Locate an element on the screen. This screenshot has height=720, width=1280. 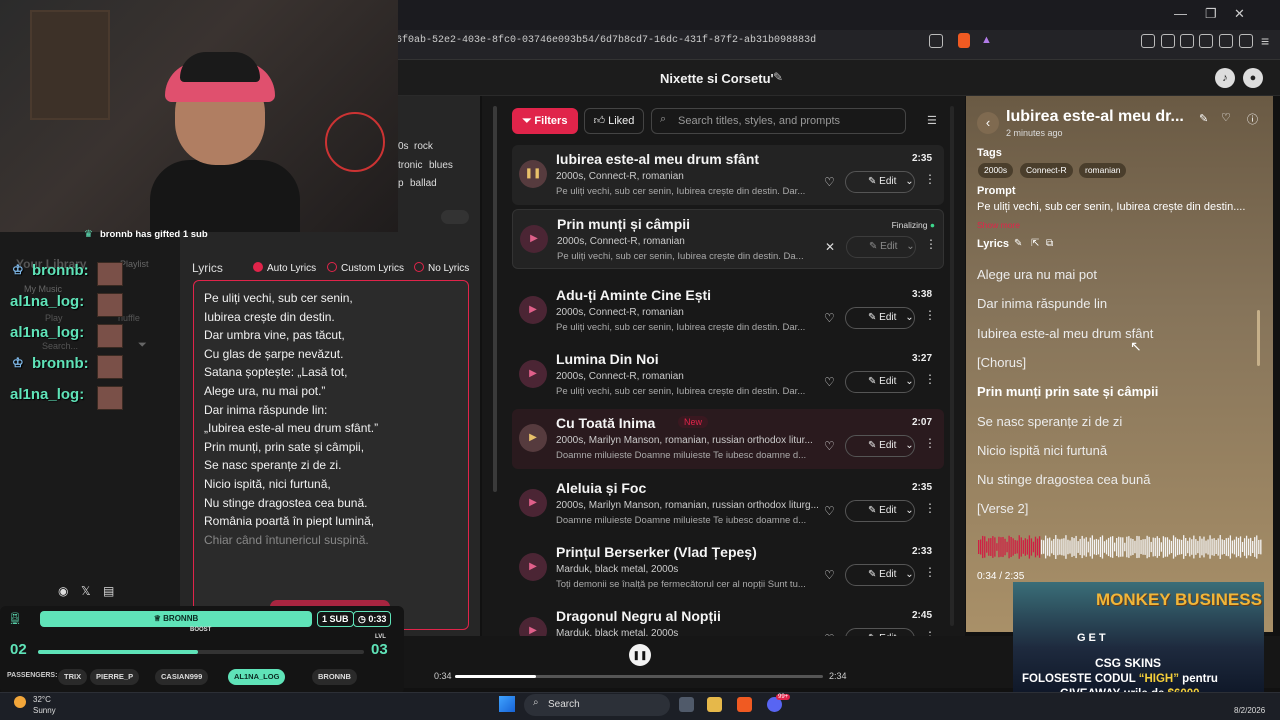
tag-chip: Connect-R is located at coordinates (1046, 170).